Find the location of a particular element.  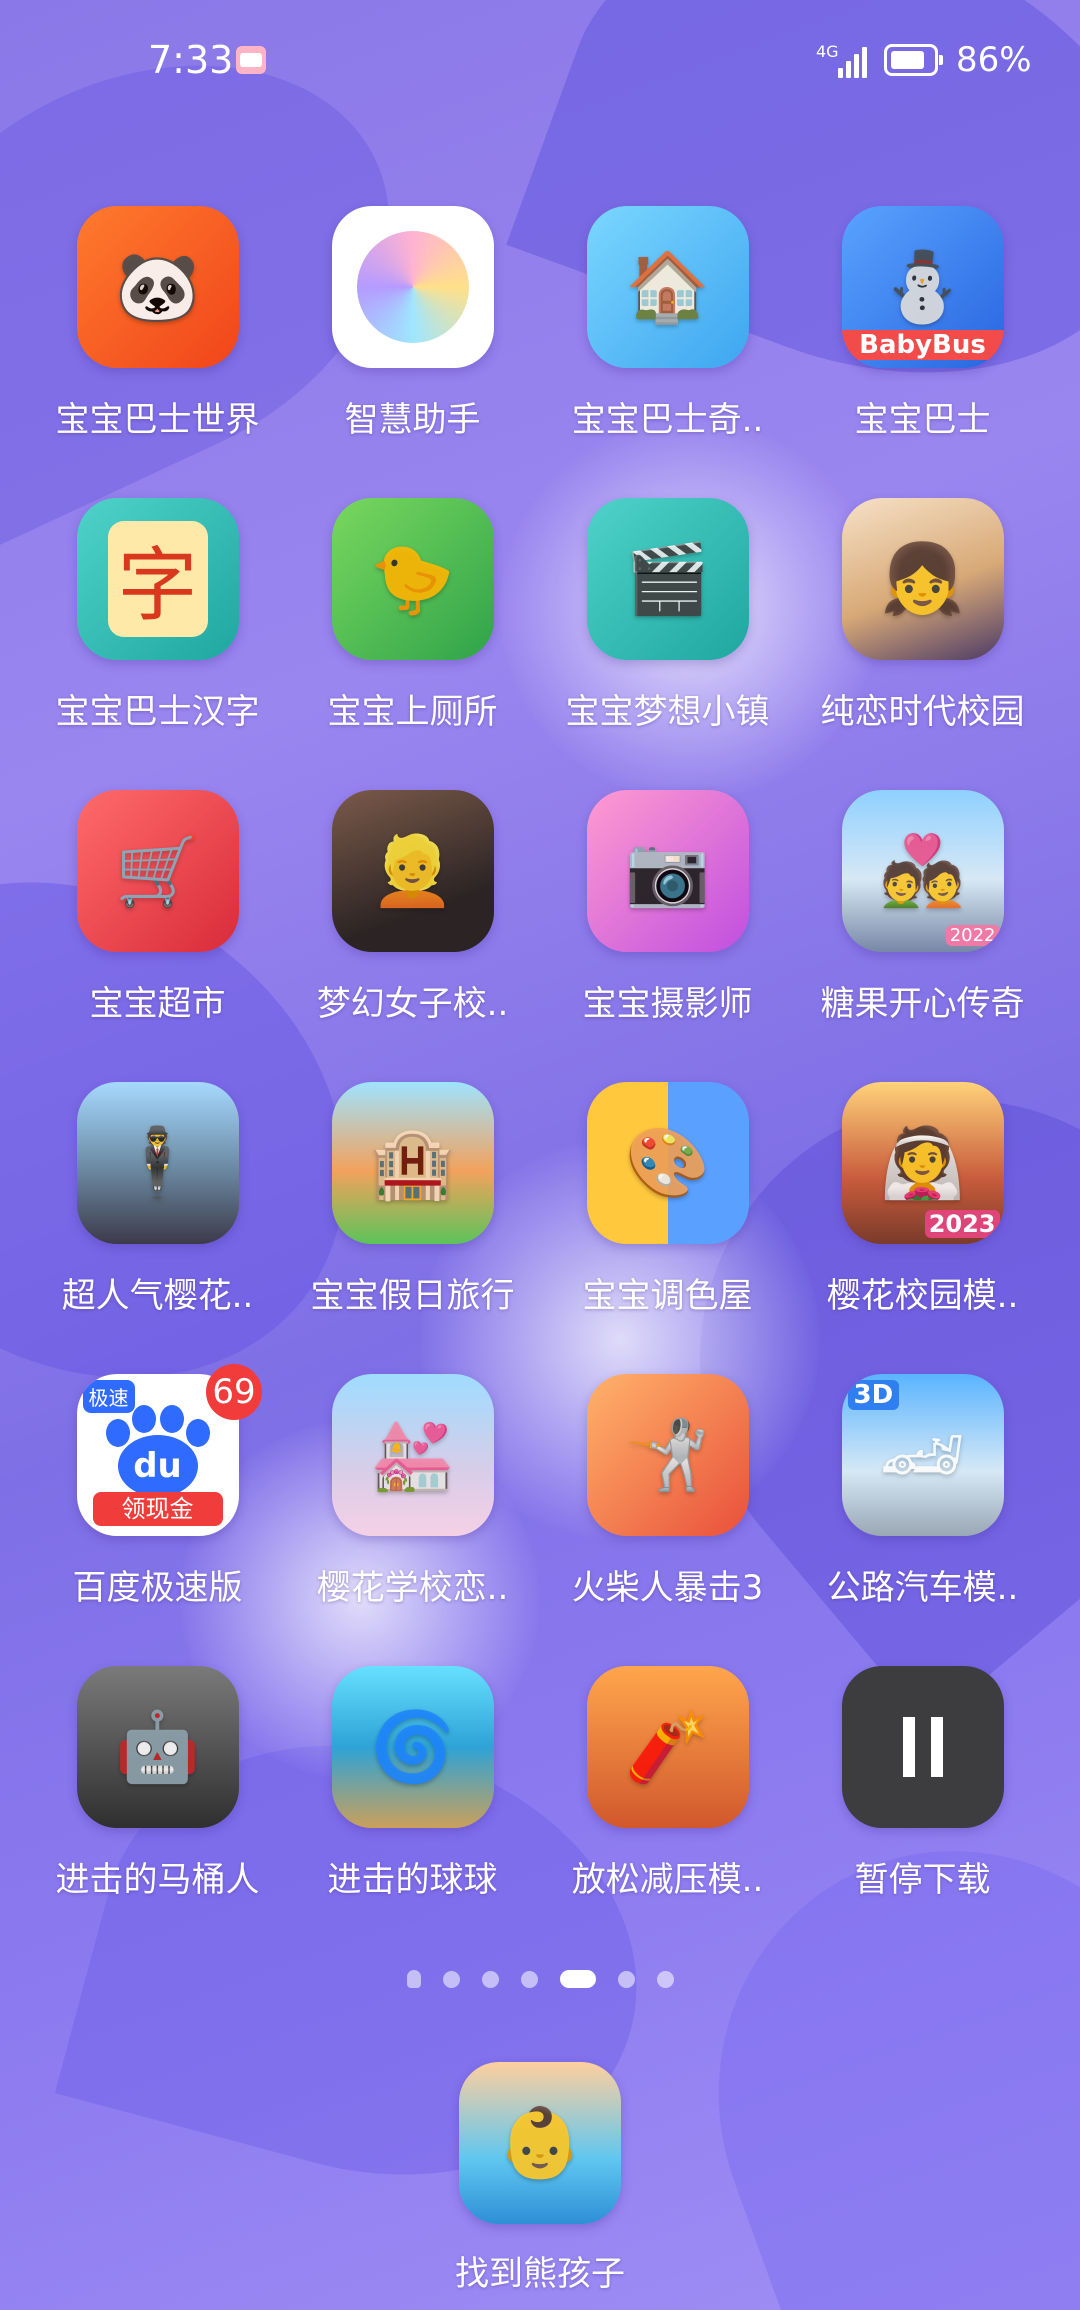

app-holiday-travel: 🏨 宝宝假日旅行 is located at coordinates (412, 1228).